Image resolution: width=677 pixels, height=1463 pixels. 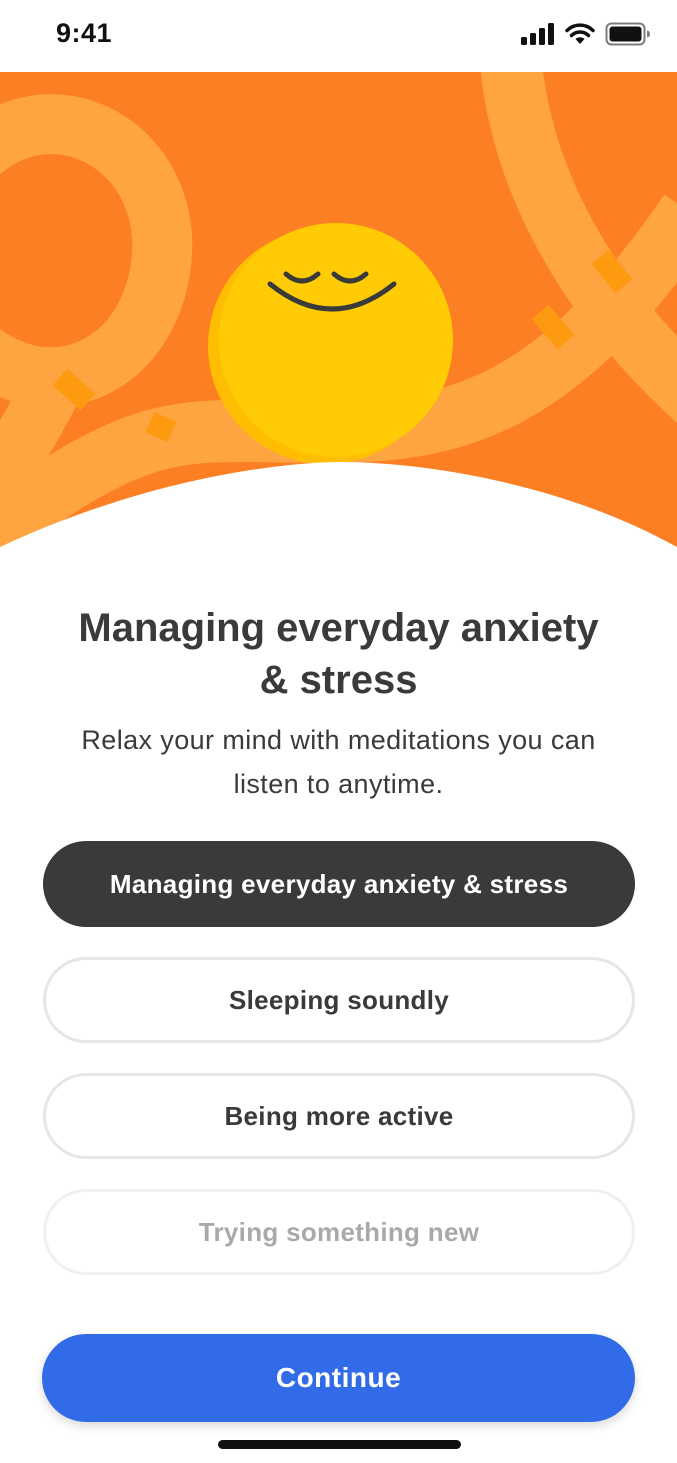 What do you see at coordinates (338, 1312) in the screenshot?
I see `scroll-fade` at bounding box center [338, 1312].